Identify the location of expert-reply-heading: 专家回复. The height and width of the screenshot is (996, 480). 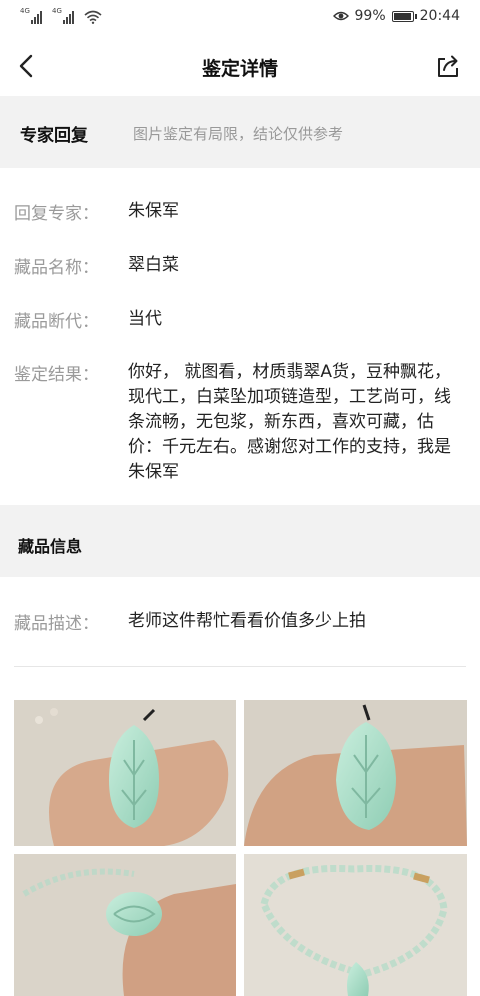
(54, 136).